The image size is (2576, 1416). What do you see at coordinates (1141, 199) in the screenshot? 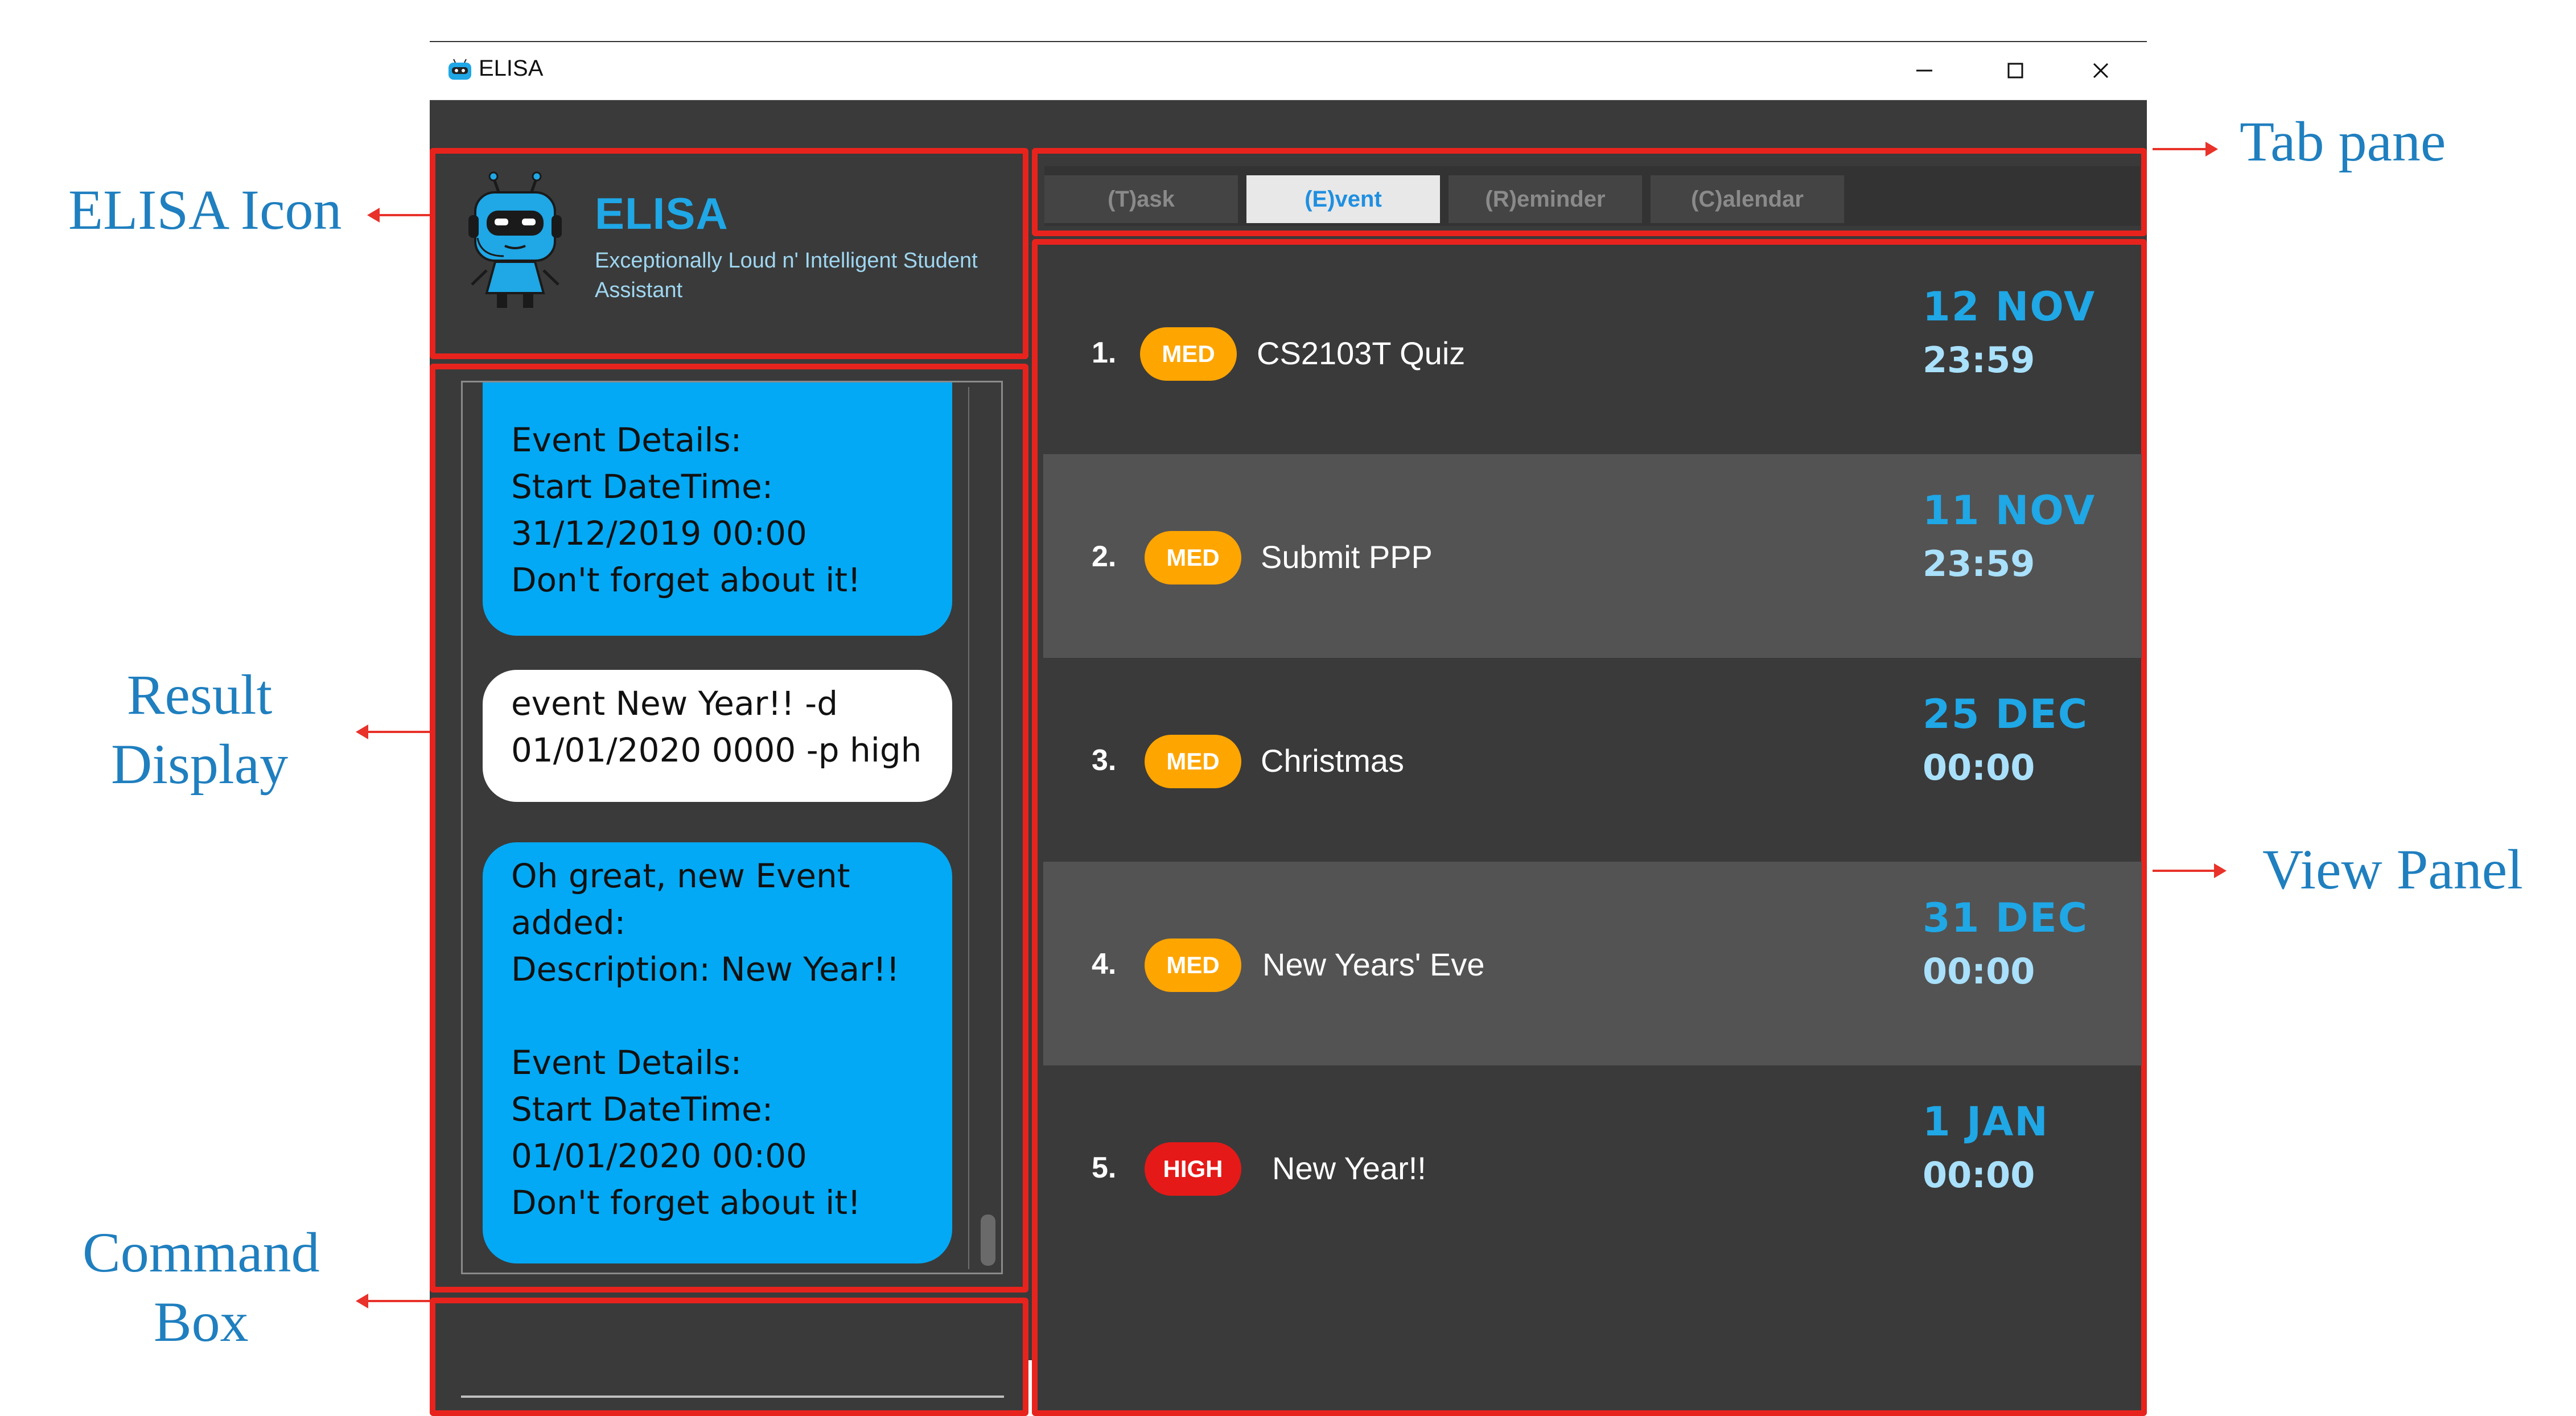
I see `tab-task: (T)ask` at bounding box center [1141, 199].